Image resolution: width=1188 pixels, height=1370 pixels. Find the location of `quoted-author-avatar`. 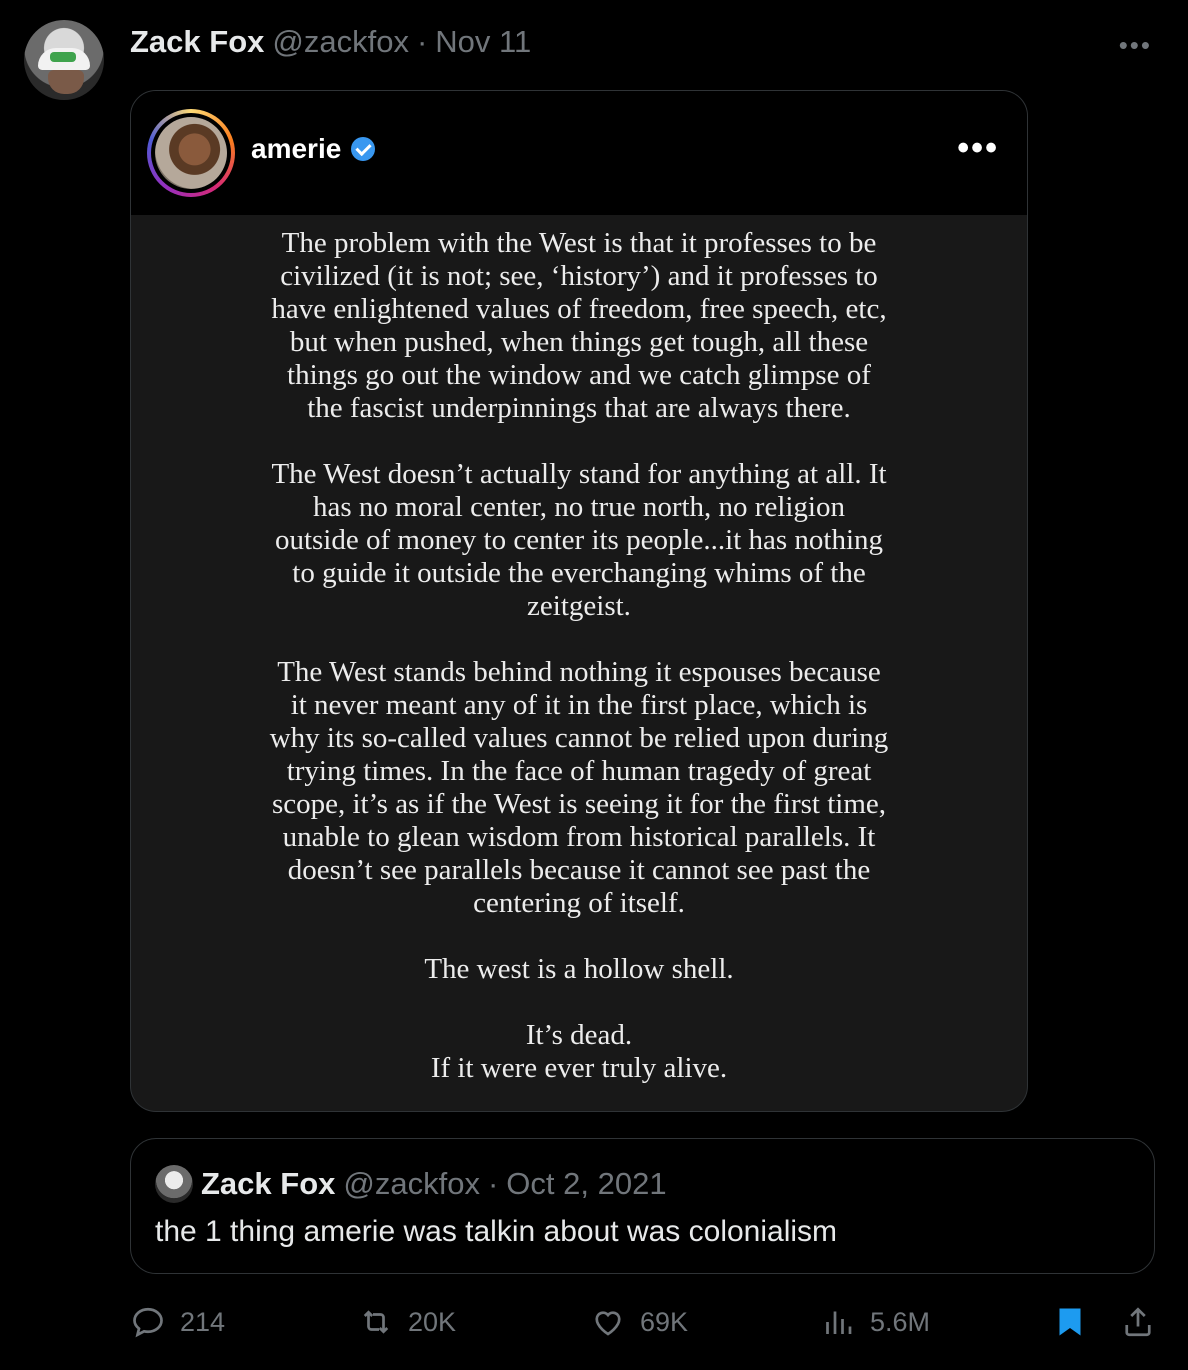

quoted-author-avatar is located at coordinates (174, 1184).